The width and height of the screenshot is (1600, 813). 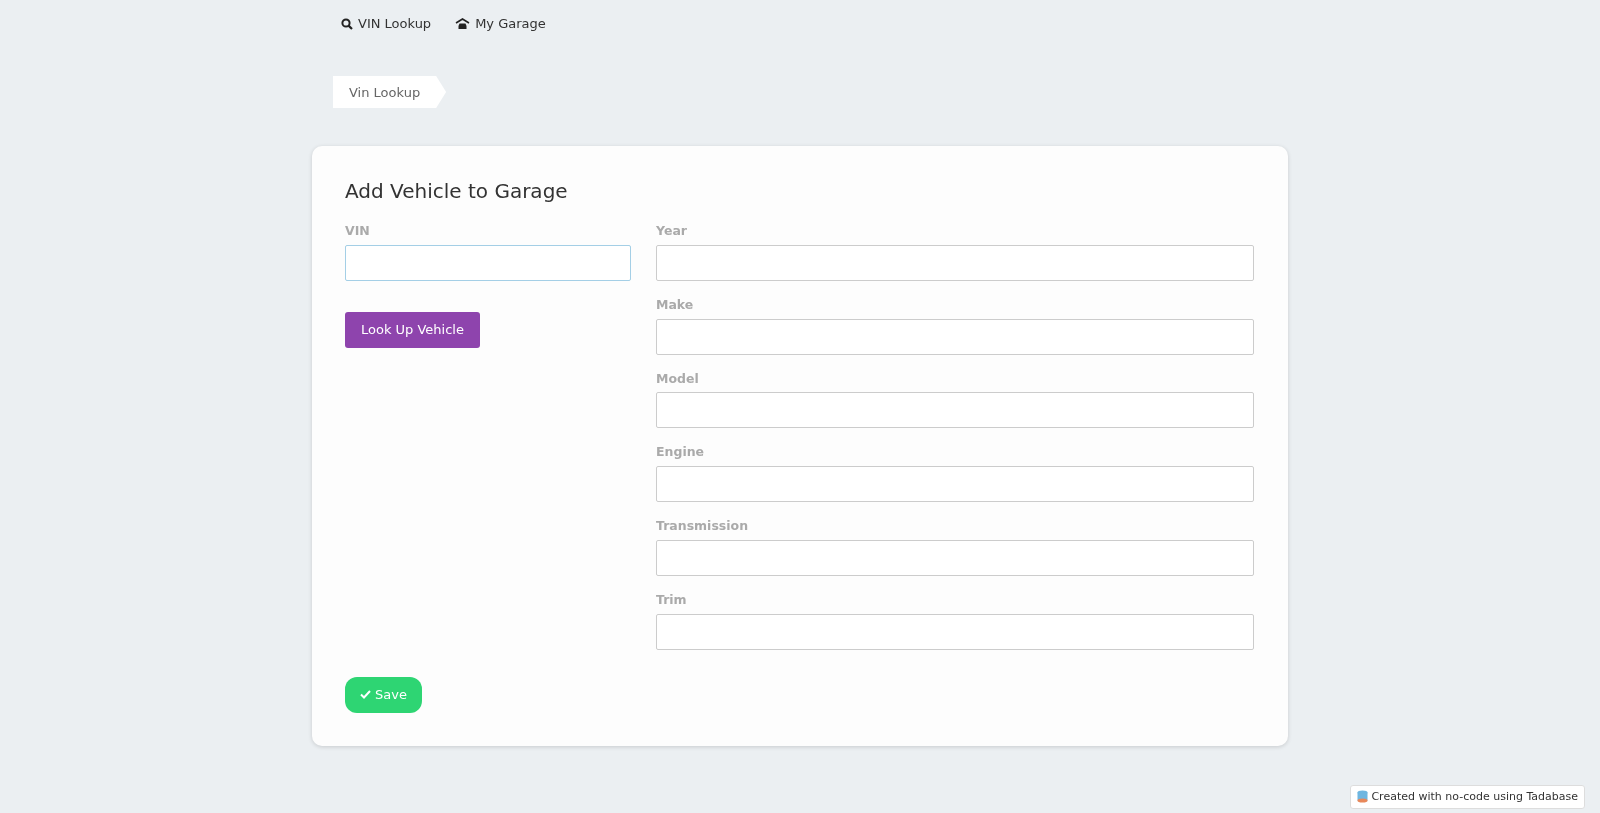 What do you see at coordinates (386, 24) in the screenshot?
I see `nav-link: VIN Lookup` at bounding box center [386, 24].